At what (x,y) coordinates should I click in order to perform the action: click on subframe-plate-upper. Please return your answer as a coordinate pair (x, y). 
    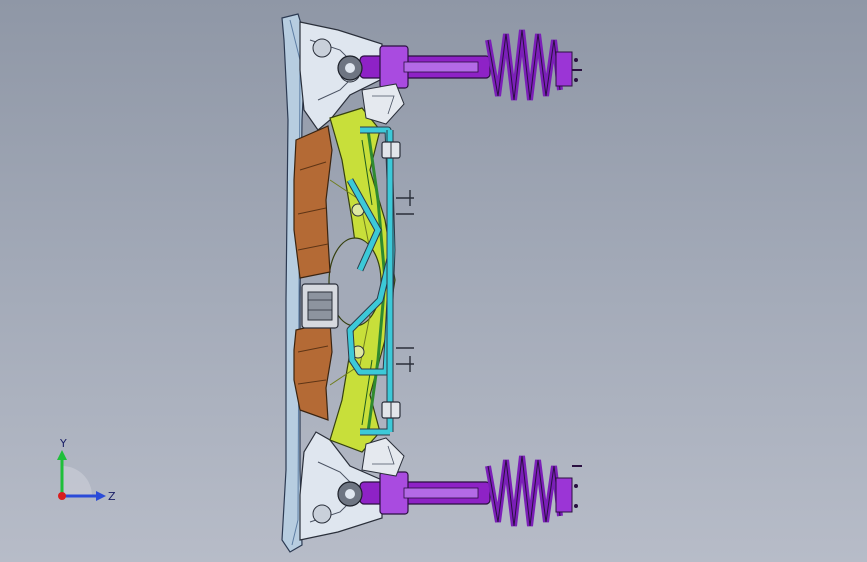
    Looking at the image, I should click on (313, 202).